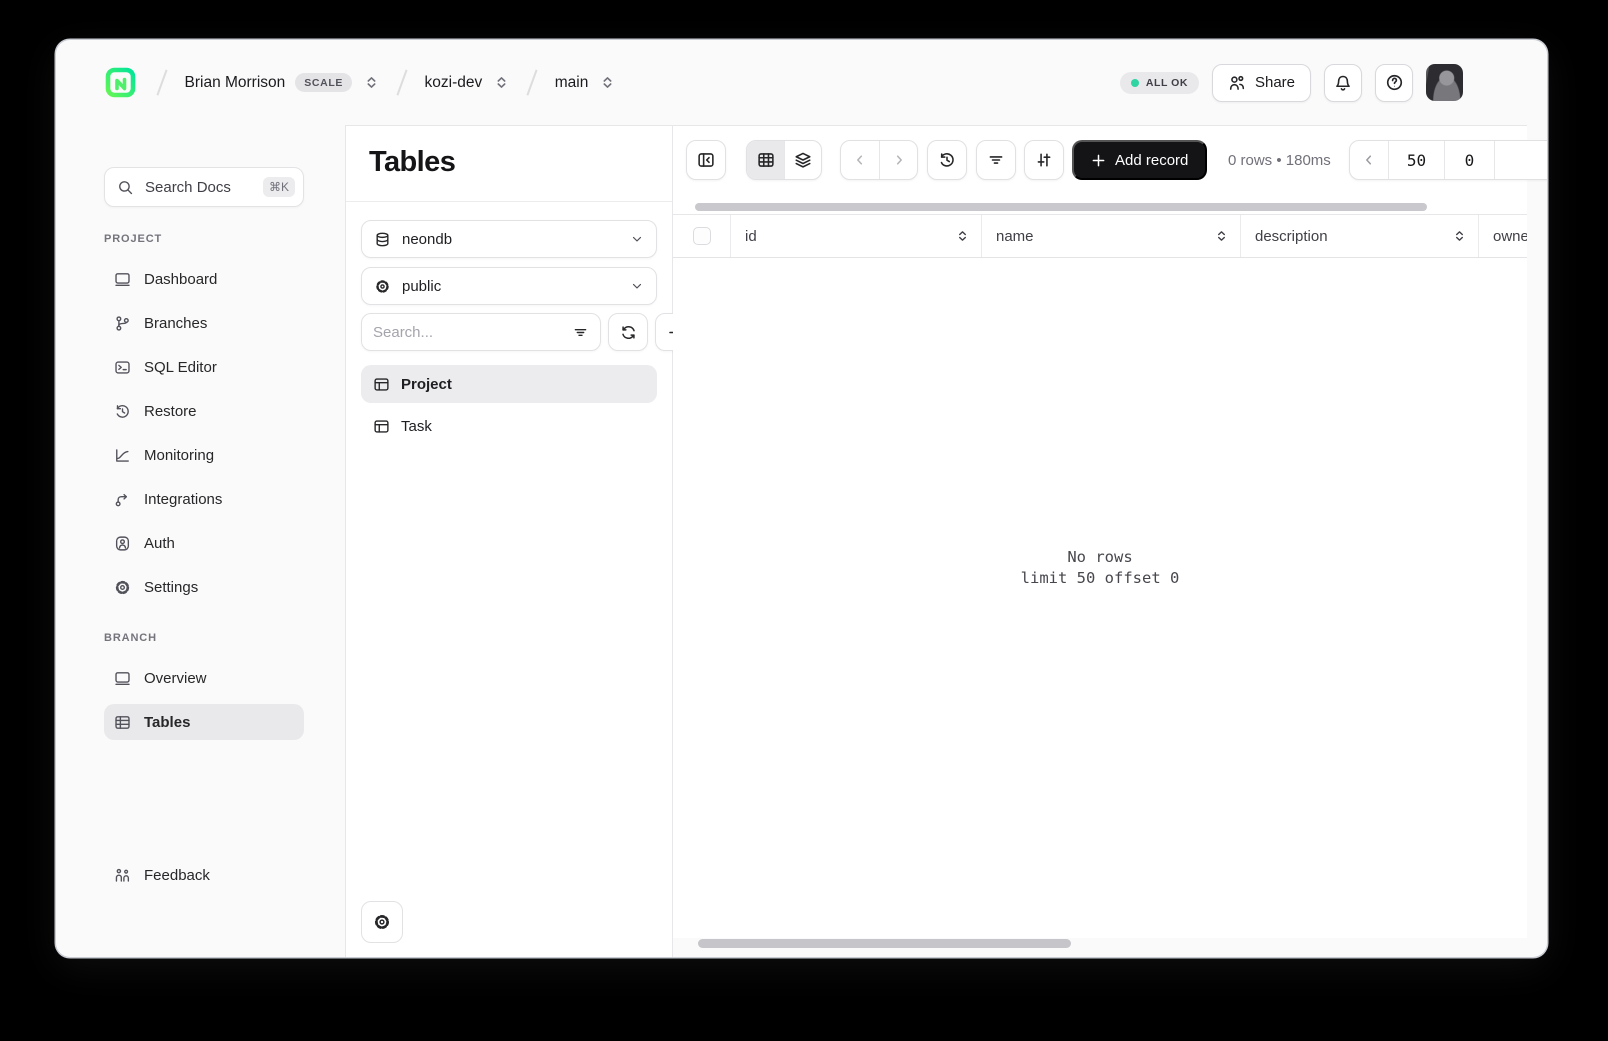 The image size is (1608, 1041). What do you see at coordinates (188, 187) in the screenshot?
I see `search-docs-label: Search Docs` at bounding box center [188, 187].